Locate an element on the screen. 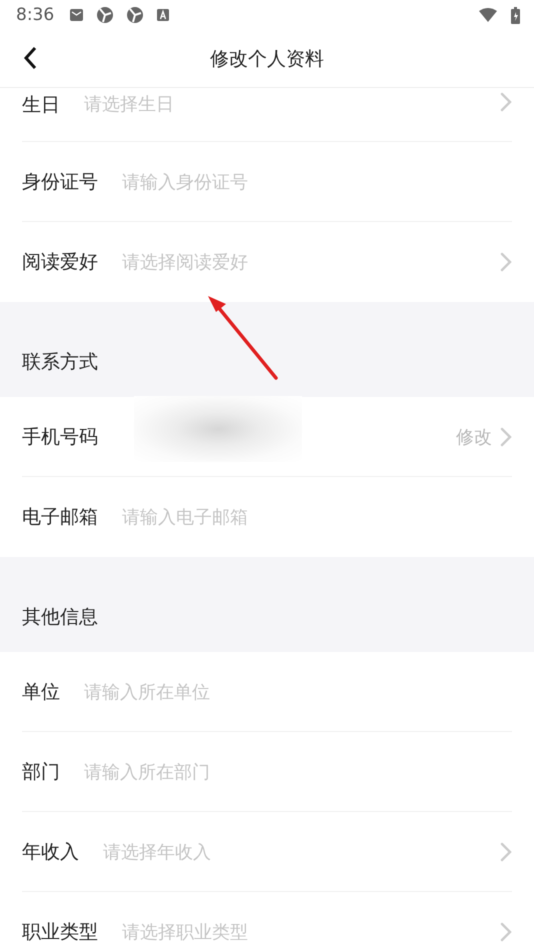 Image resolution: width=534 pixels, height=950 pixels. field-label: 职业类型 is located at coordinates (60, 932).